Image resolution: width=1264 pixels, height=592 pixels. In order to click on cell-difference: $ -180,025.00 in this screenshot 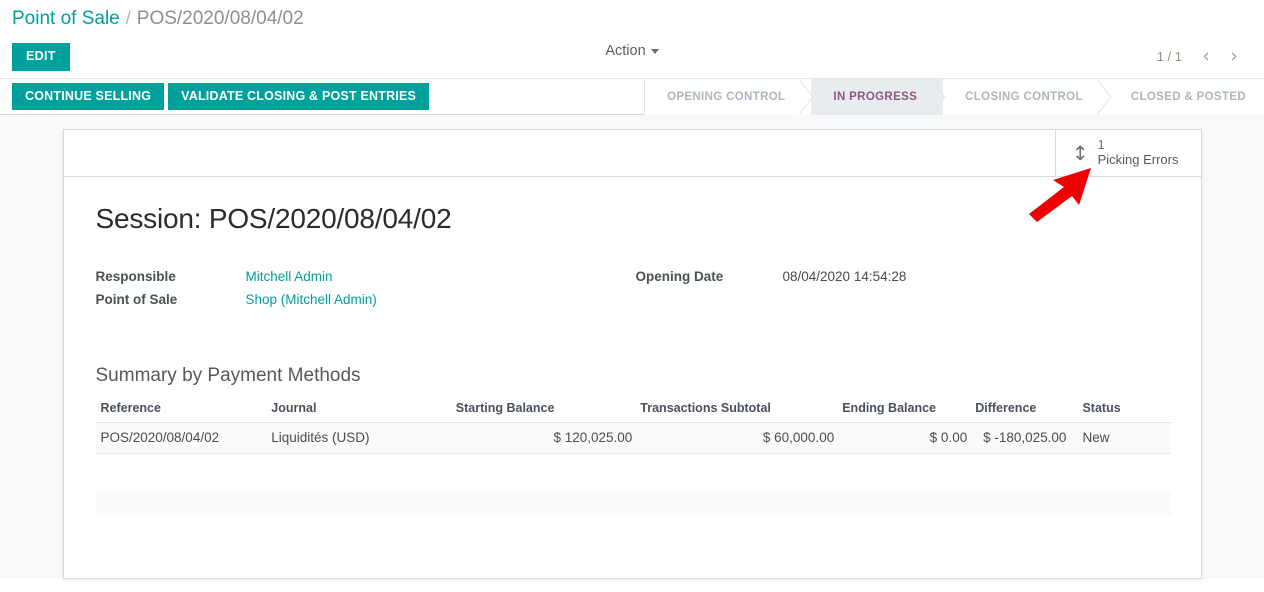, I will do `click(1025, 438)`.